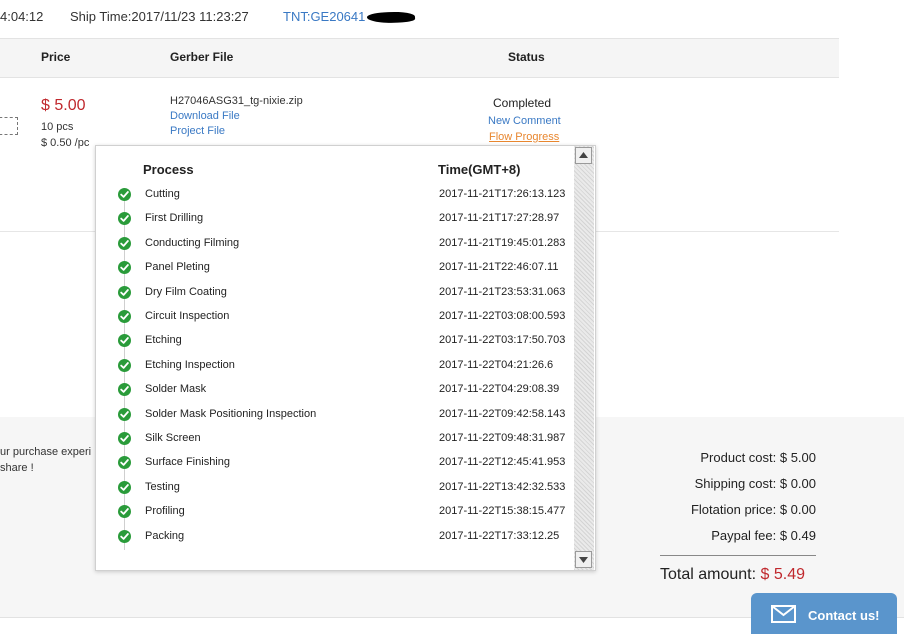 This screenshot has width=904, height=634. Describe the element at coordinates (335, 295) in the screenshot. I see `process-step-row: Dry Film Coating 2017-11-21T23:53:31.063` at that location.